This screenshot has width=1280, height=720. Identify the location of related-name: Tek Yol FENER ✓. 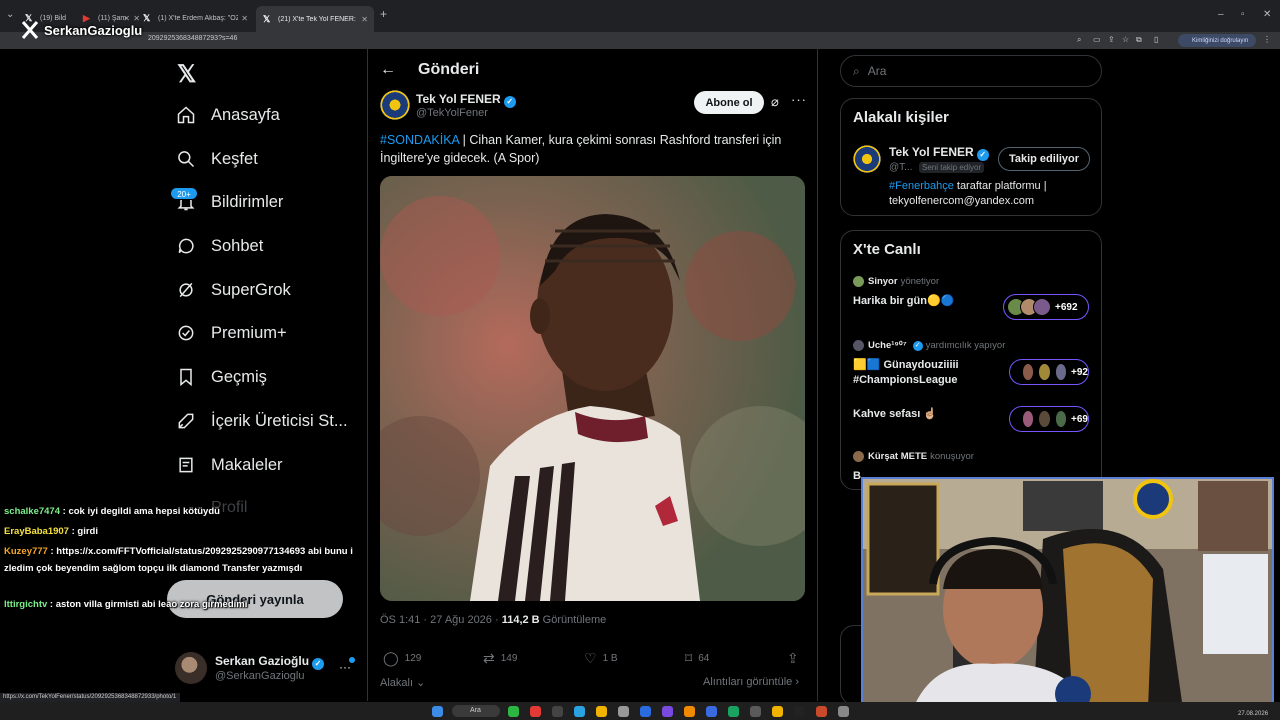
(939, 153).